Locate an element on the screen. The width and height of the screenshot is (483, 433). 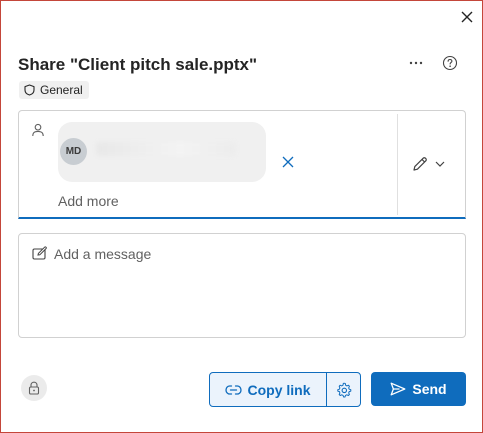
copy-link-button: Copy link is located at coordinates (268, 389).